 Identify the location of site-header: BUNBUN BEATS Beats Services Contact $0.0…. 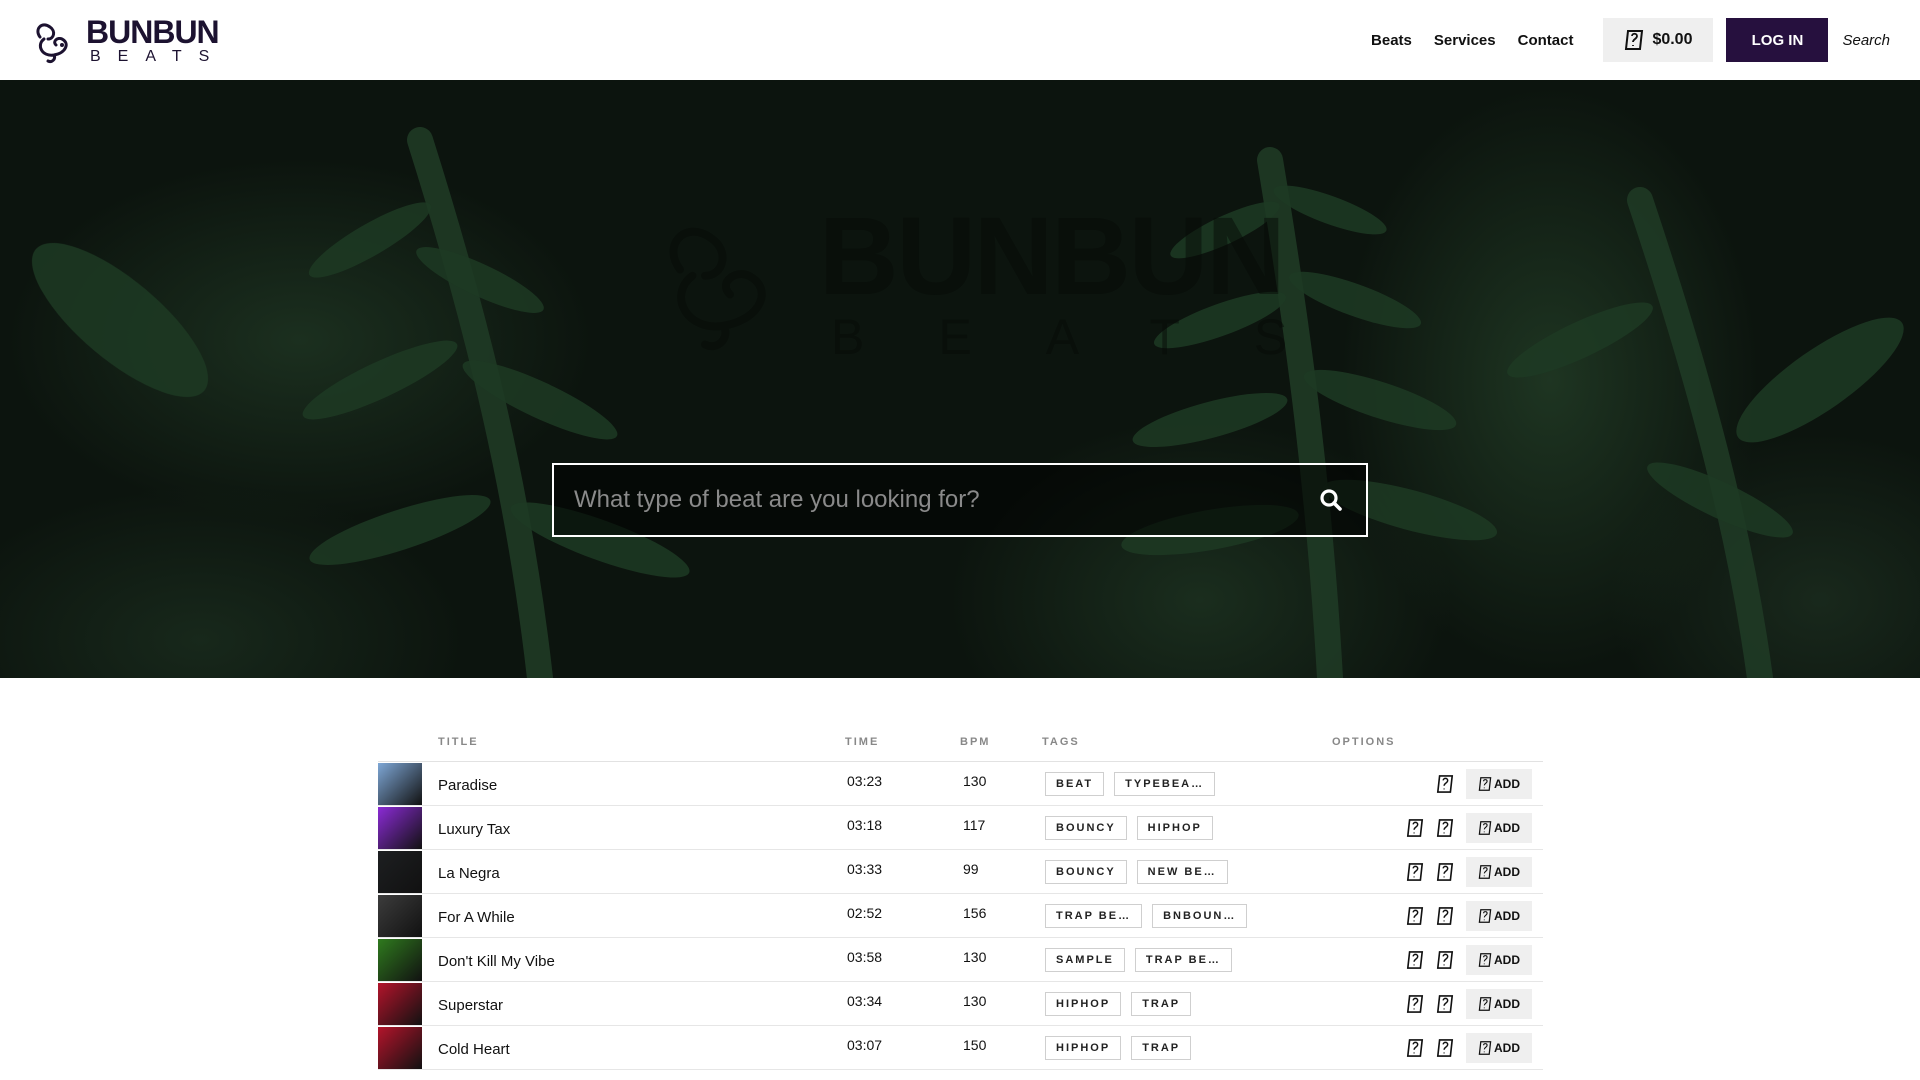
(960, 40).